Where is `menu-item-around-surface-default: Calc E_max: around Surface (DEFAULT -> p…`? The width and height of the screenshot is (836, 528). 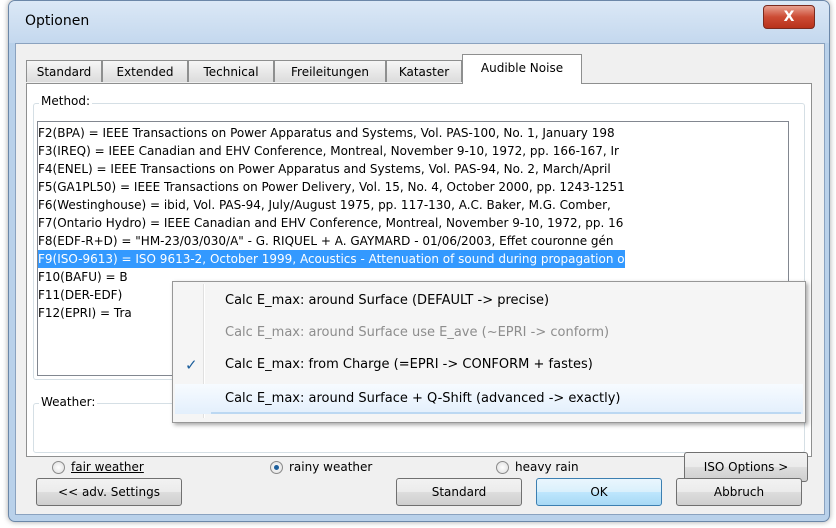
menu-item-around-surface-default: Calc E_max: around Surface (DEFAULT -> p… is located at coordinates (489, 301).